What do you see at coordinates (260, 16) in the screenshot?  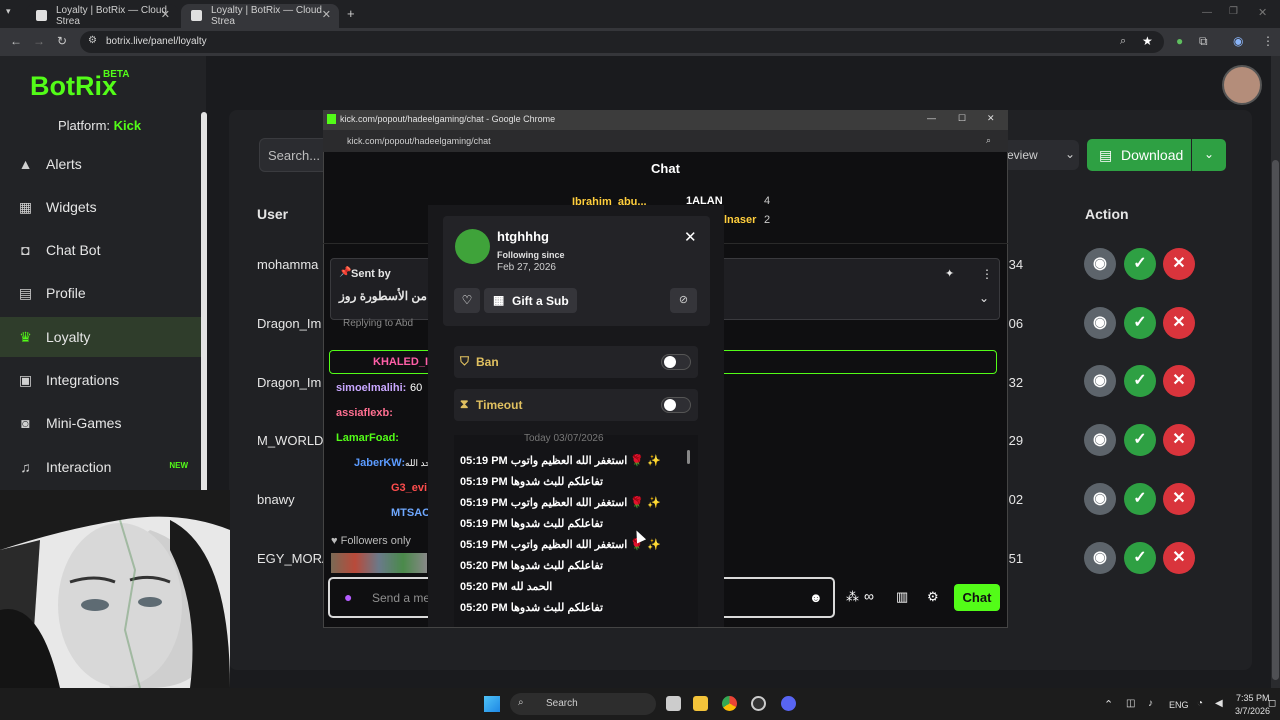 I see `browser-tab-2: Loyalty | BotRix — Cloud Strea ✕` at bounding box center [260, 16].